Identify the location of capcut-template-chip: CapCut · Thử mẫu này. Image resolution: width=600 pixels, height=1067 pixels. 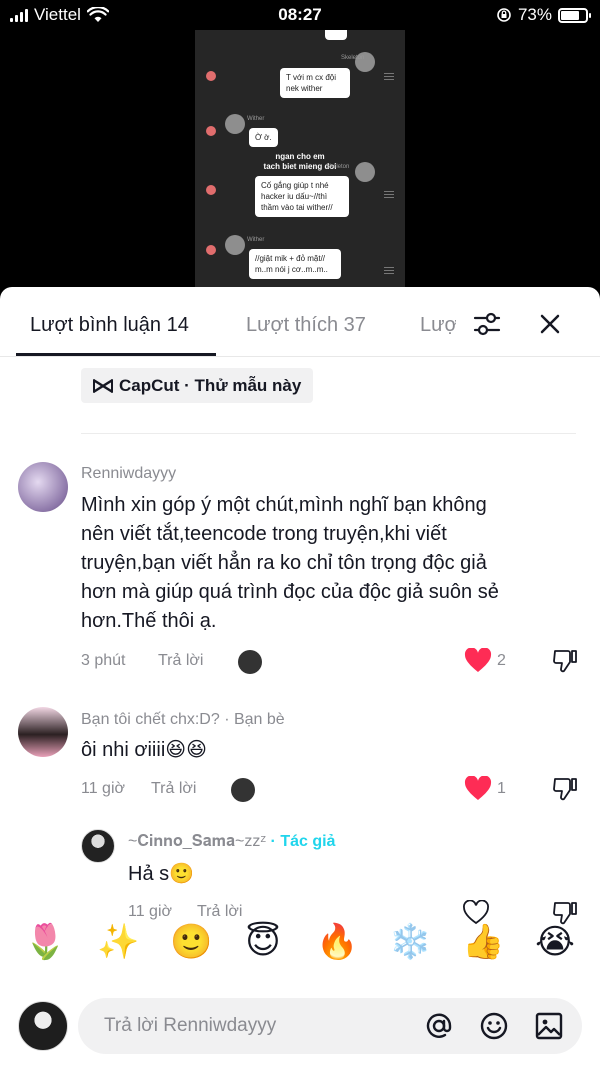
(197, 385).